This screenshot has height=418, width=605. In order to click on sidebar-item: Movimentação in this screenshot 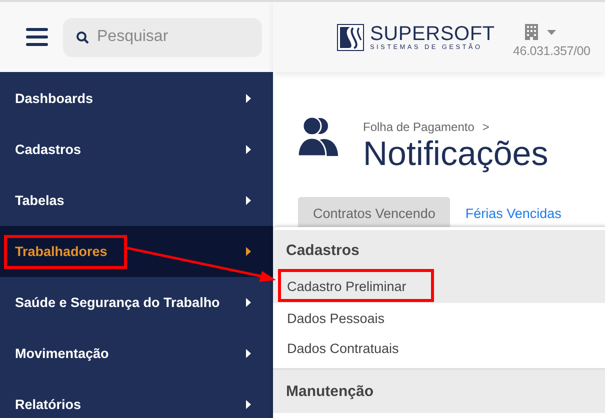, I will do `click(136, 353)`.